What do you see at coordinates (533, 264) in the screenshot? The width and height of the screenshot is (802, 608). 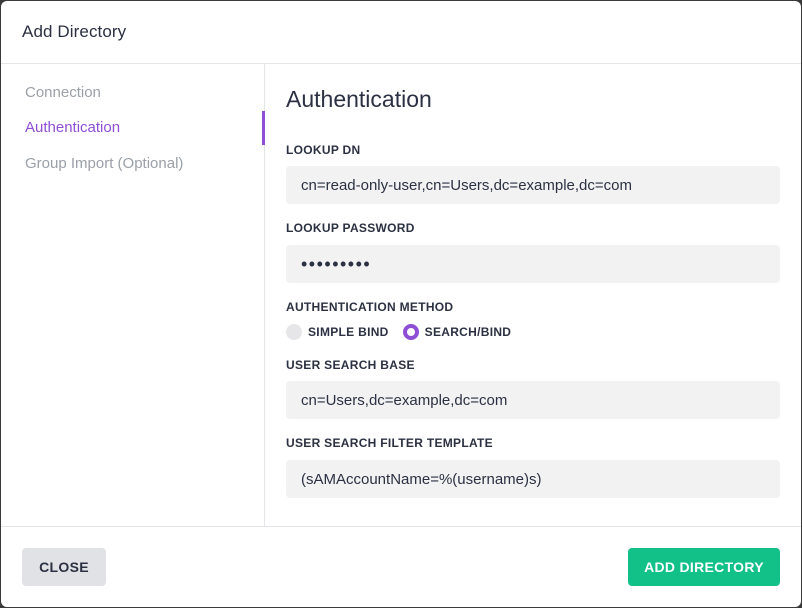 I see `lookup-password-field: •••••••••` at bounding box center [533, 264].